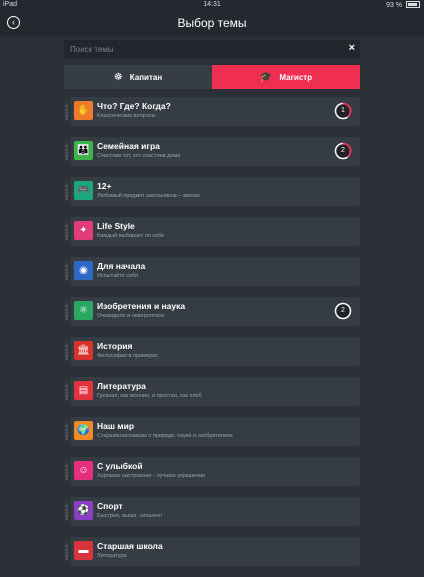  Describe the element at coordinates (205, 49) in the screenshot. I see `search-input` at that location.